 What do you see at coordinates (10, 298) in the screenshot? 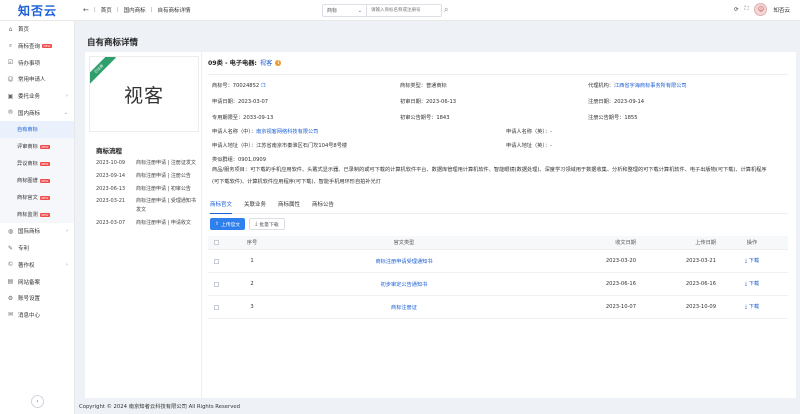
I see `account-icon: ⚙` at bounding box center [10, 298].